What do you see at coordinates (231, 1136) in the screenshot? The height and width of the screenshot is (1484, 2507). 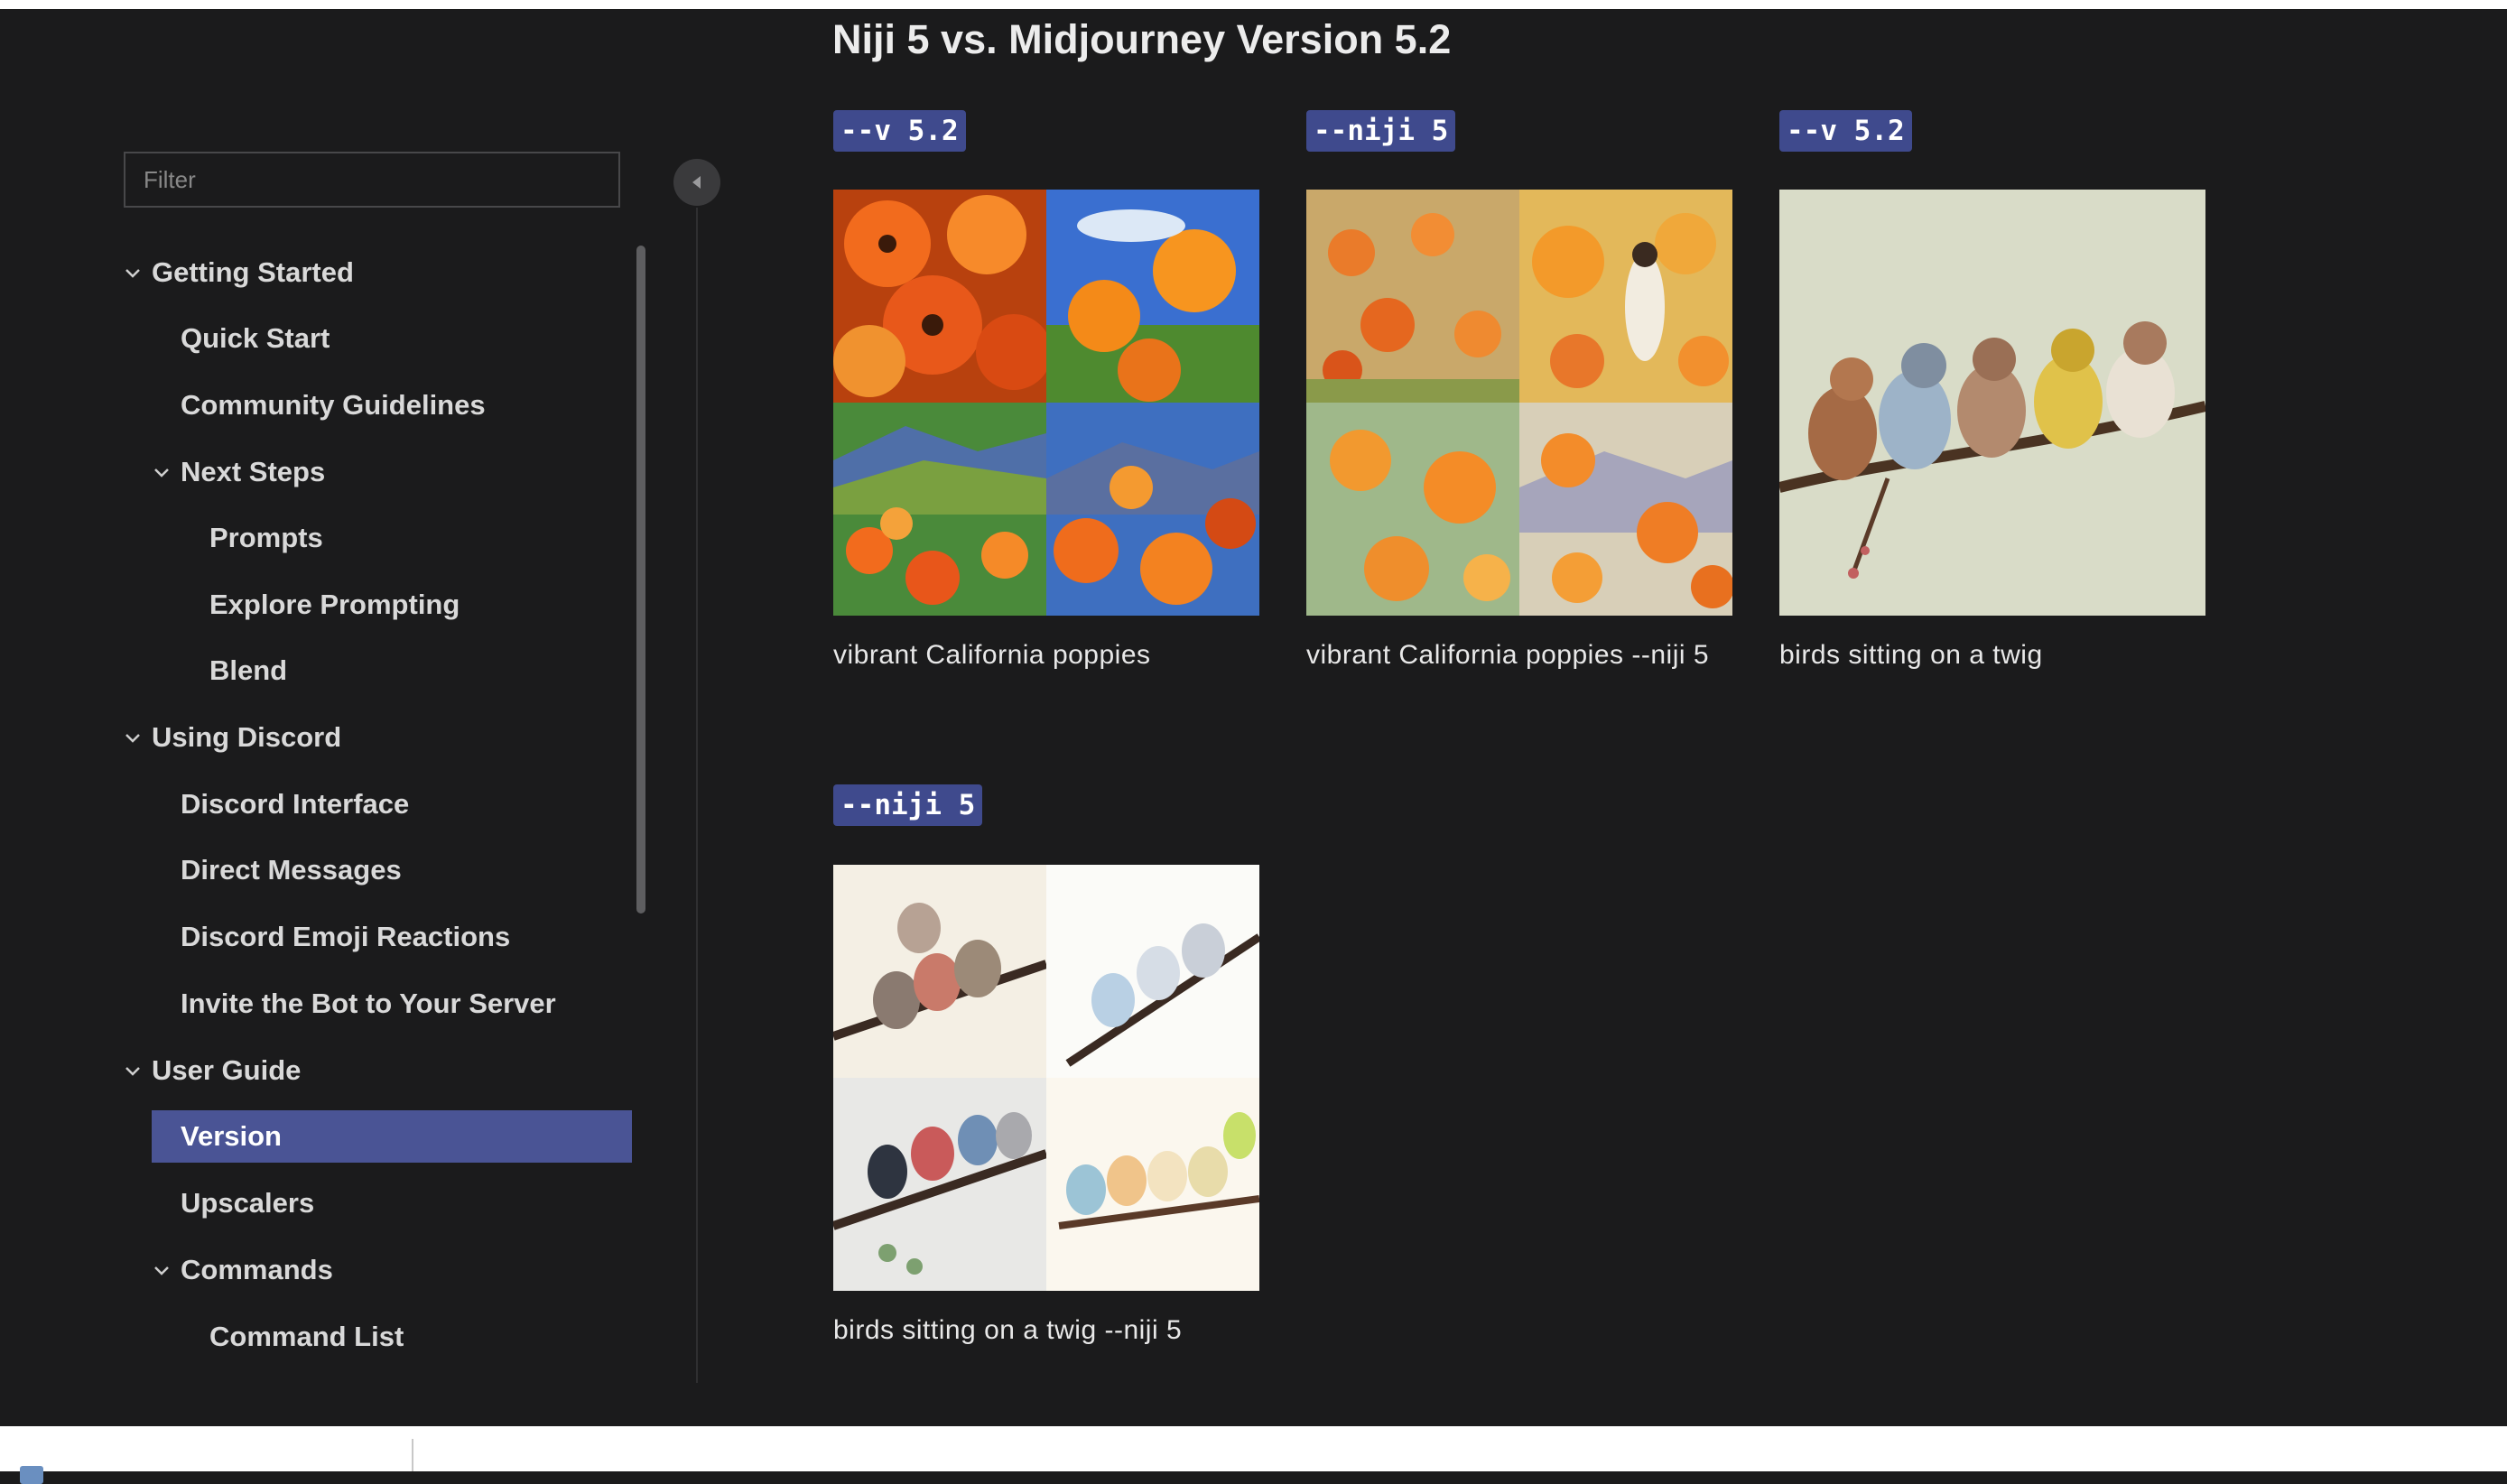 I see `sidebar-item-label: Version` at bounding box center [231, 1136].